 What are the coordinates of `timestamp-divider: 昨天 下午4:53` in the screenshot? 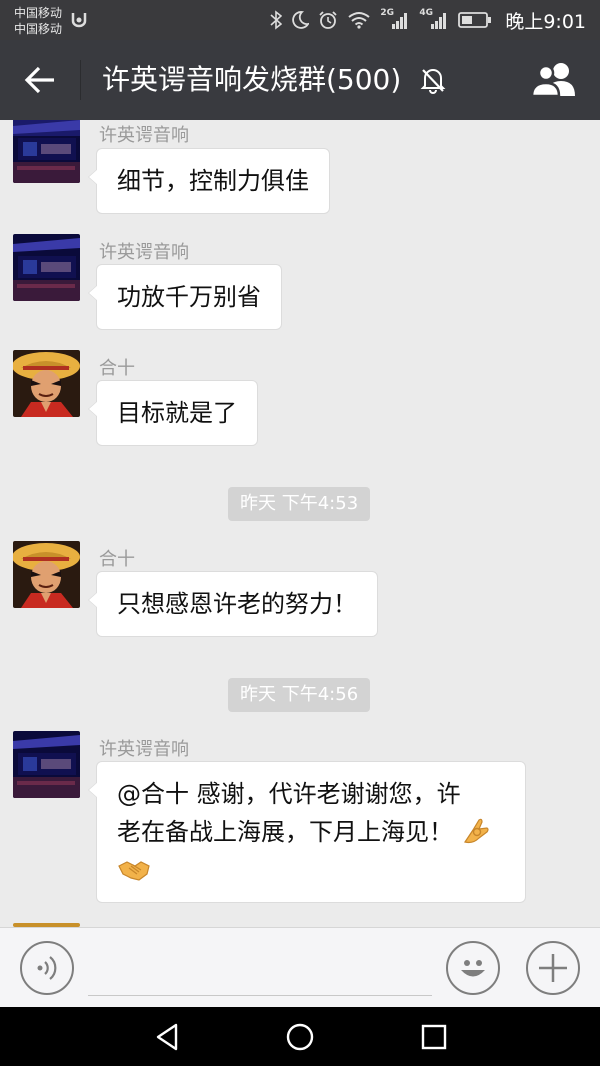 It's located at (299, 504).